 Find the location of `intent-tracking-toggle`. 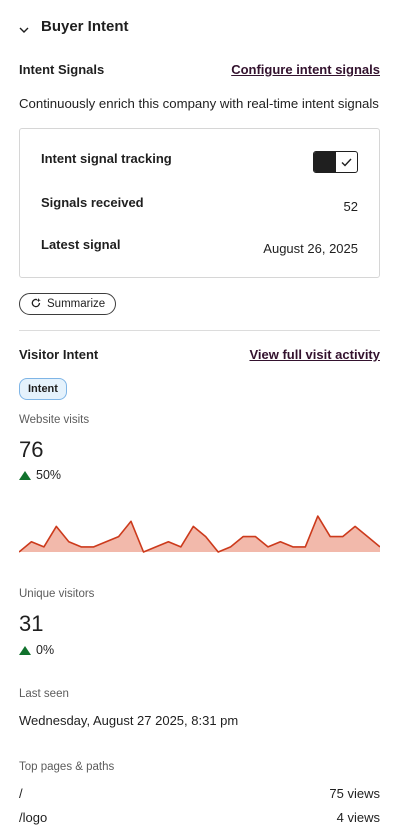

intent-tracking-toggle is located at coordinates (335, 162).